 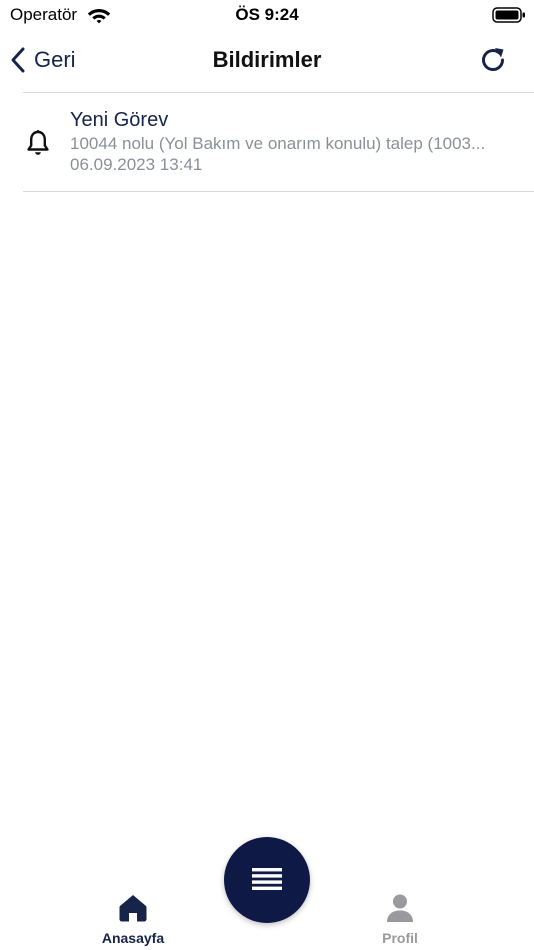 I want to click on page-title: Bildirimler, so click(x=267, y=59).